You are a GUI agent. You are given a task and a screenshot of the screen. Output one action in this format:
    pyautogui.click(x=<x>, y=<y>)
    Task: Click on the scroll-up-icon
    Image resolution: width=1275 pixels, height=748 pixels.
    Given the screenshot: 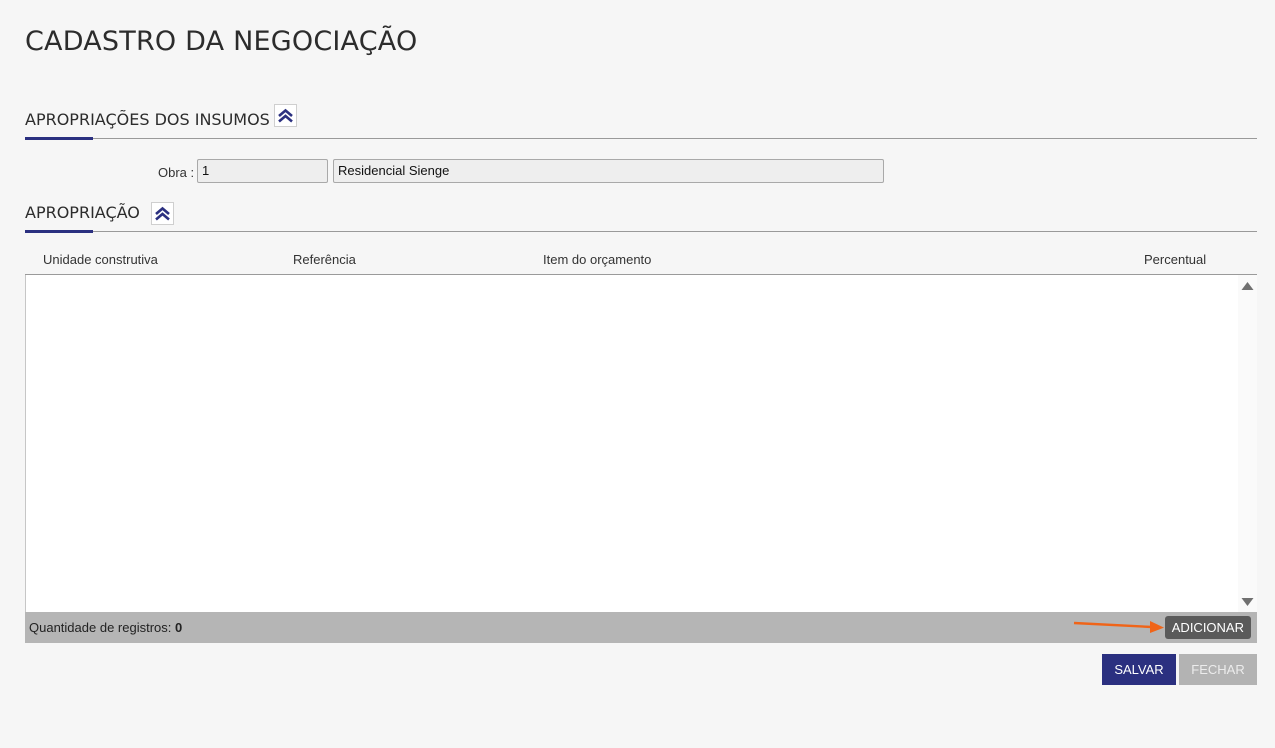 What is the action you would take?
    pyautogui.click(x=1247, y=286)
    